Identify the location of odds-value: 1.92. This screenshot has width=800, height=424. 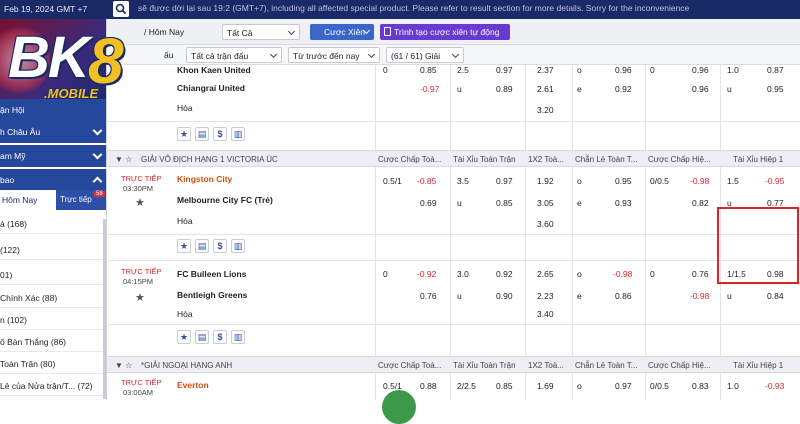
(545, 181).